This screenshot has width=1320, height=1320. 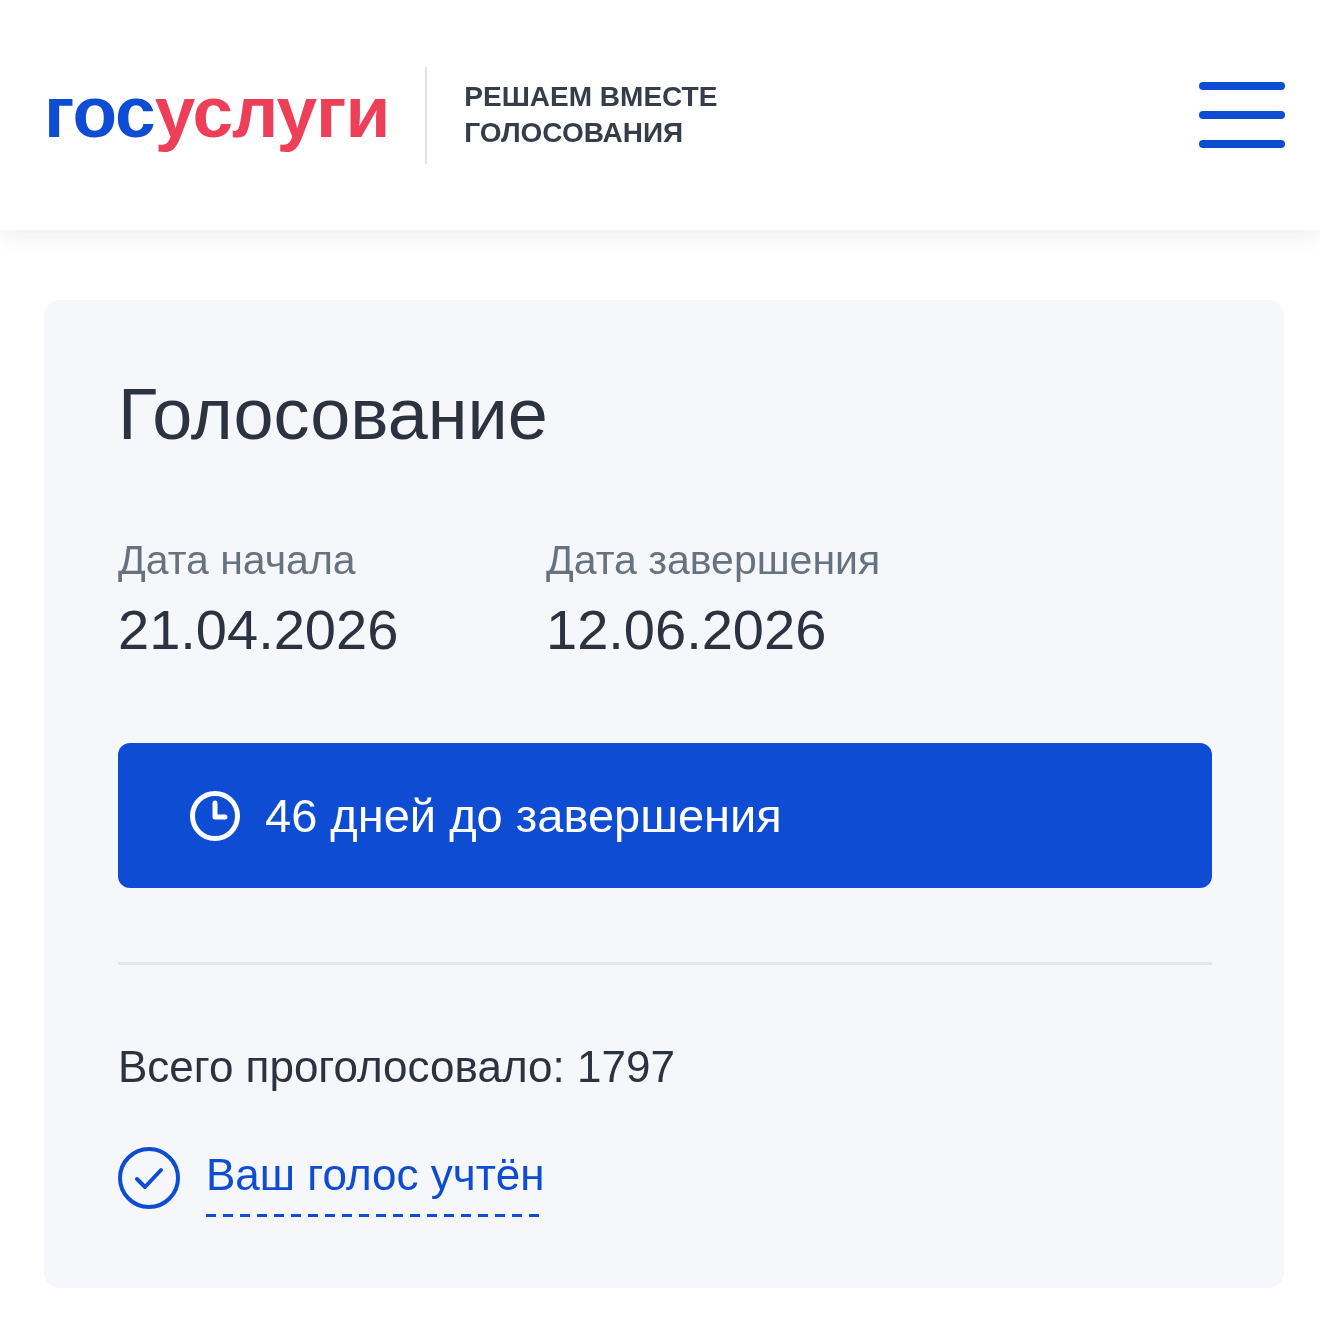 What do you see at coordinates (217, 115) in the screenshot?
I see `gosuslugi-logo: госуслуги` at bounding box center [217, 115].